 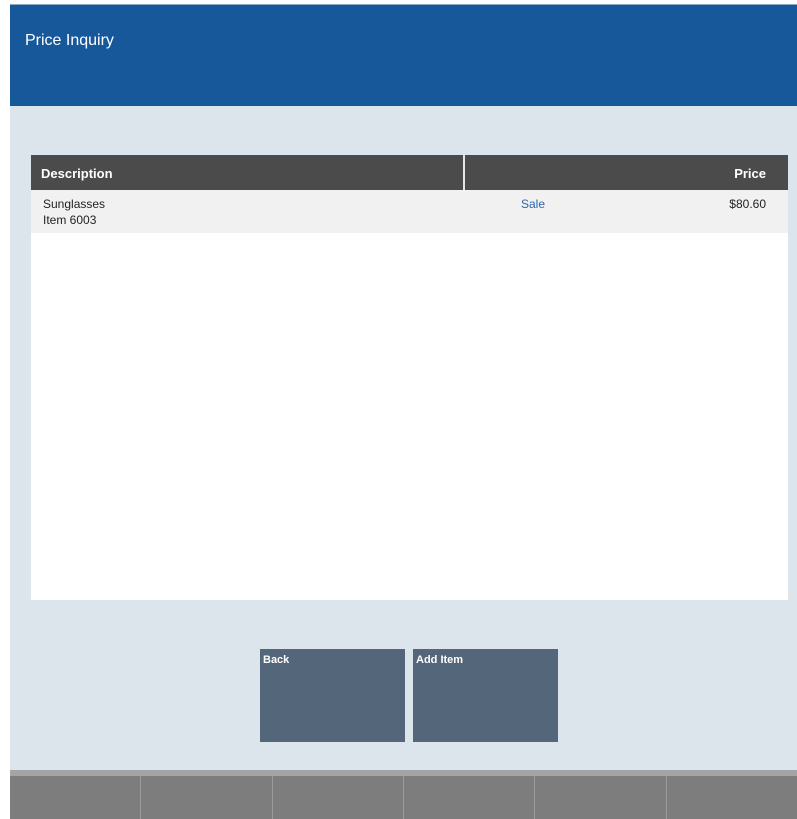 I want to click on item-price: $80.60, so click(x=747, y=204).